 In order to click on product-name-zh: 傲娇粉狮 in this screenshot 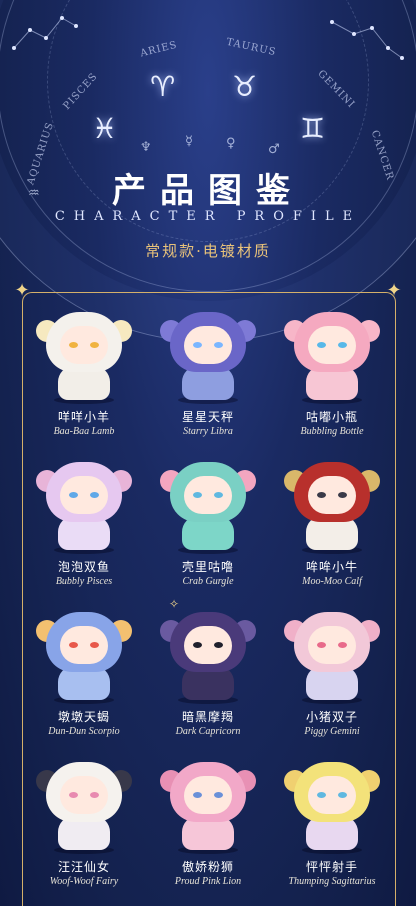, I will do `click(207, 867)`.